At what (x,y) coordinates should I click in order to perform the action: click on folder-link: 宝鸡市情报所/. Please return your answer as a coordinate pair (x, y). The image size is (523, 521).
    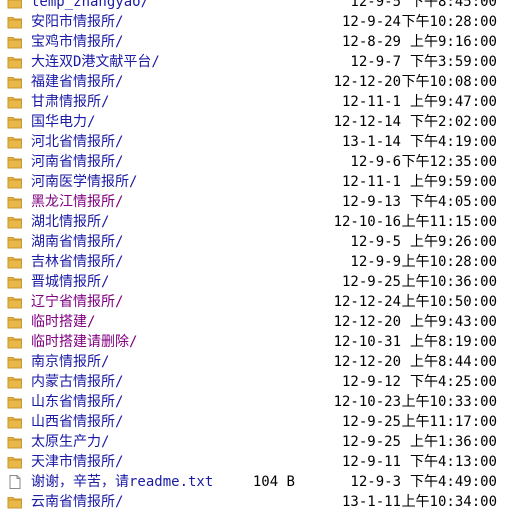
    Looking at the image, I should click on (77, 42).